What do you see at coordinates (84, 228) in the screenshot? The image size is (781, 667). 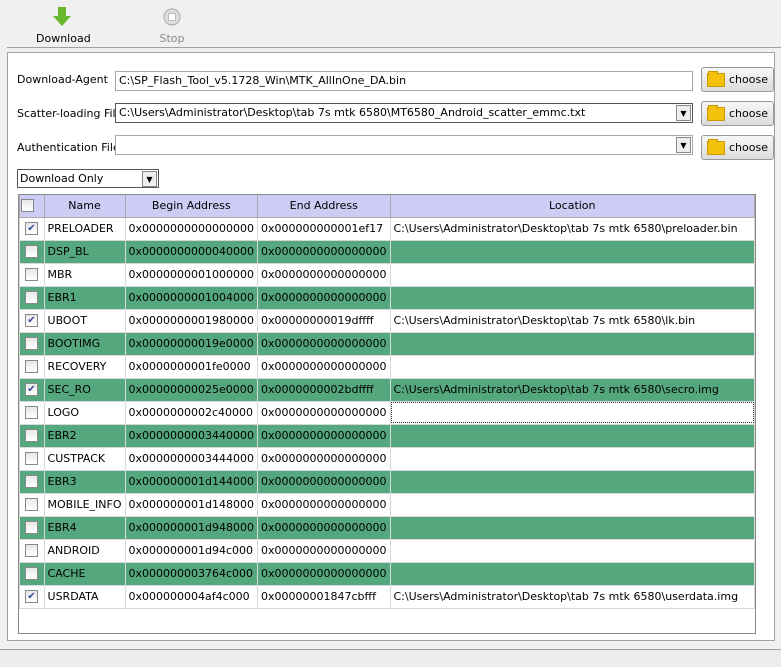 I see `partition-name: PRELOADER` at bounding box center [84, 228].